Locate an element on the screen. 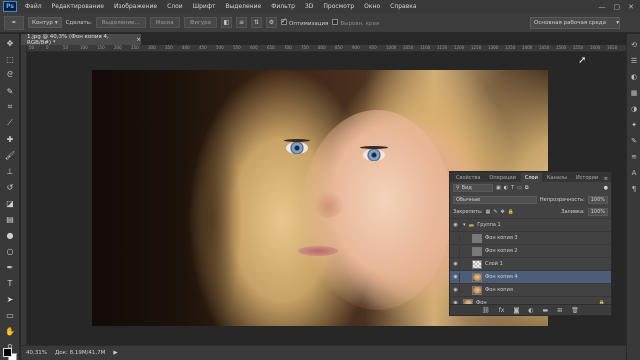 Image resolution: width=640 pixels, height=360 pixels. filter-adjust-icon: ◐ is located at coordinates (506, 188).